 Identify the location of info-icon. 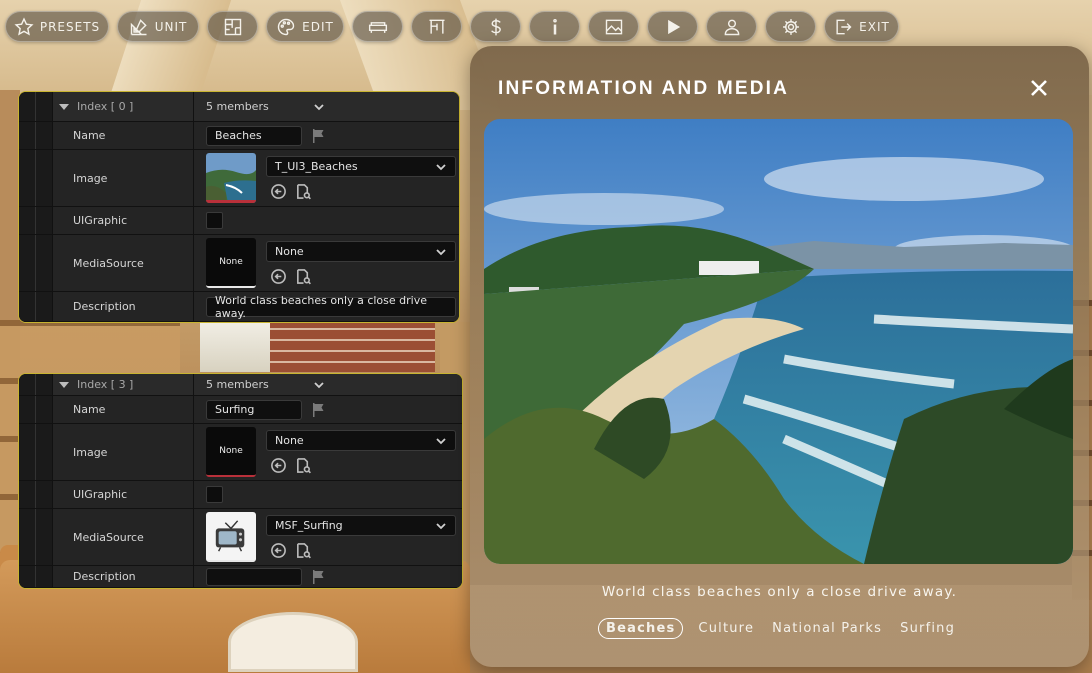
(555, 27).